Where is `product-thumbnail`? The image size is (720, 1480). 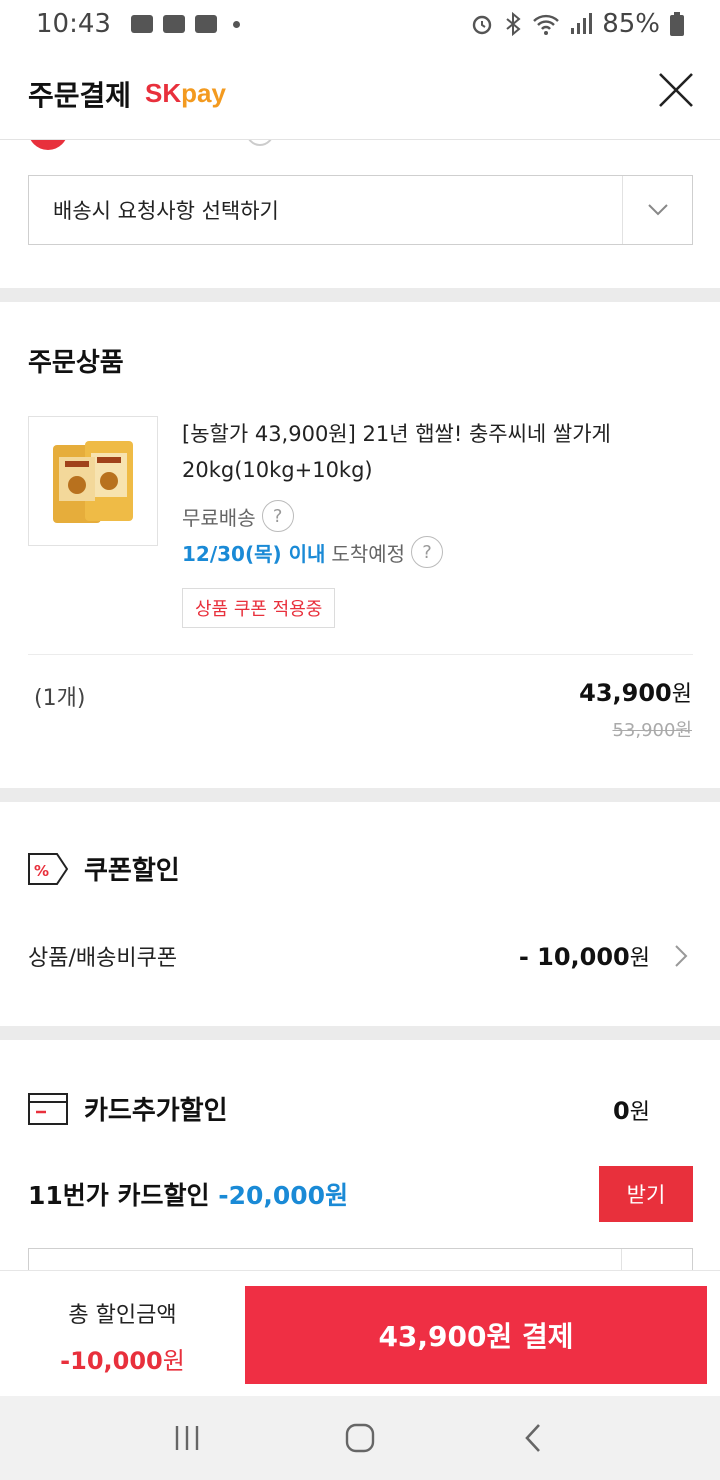
product-thumbnail is located at coordinates (93, 481).